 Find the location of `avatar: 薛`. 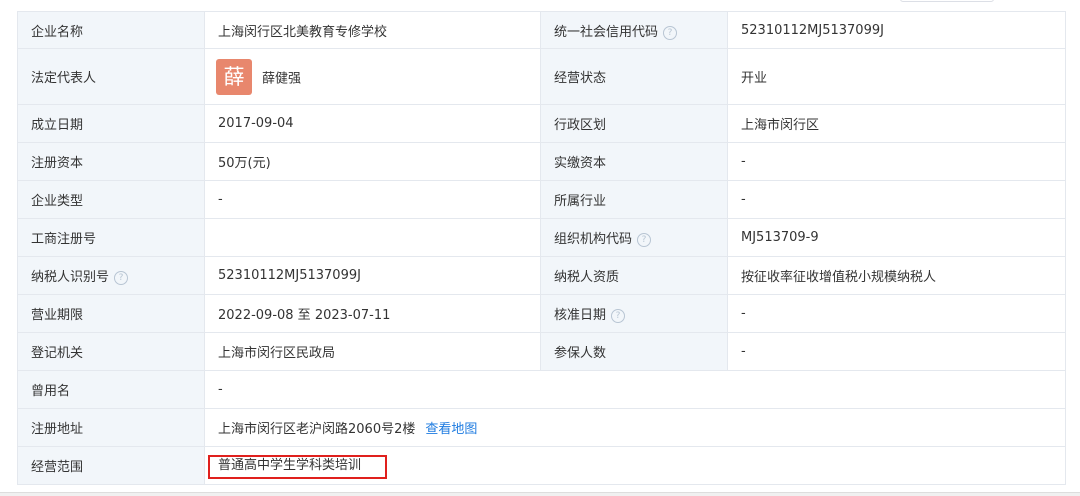

avatar: 薛 is located at coordinates (234, 76).